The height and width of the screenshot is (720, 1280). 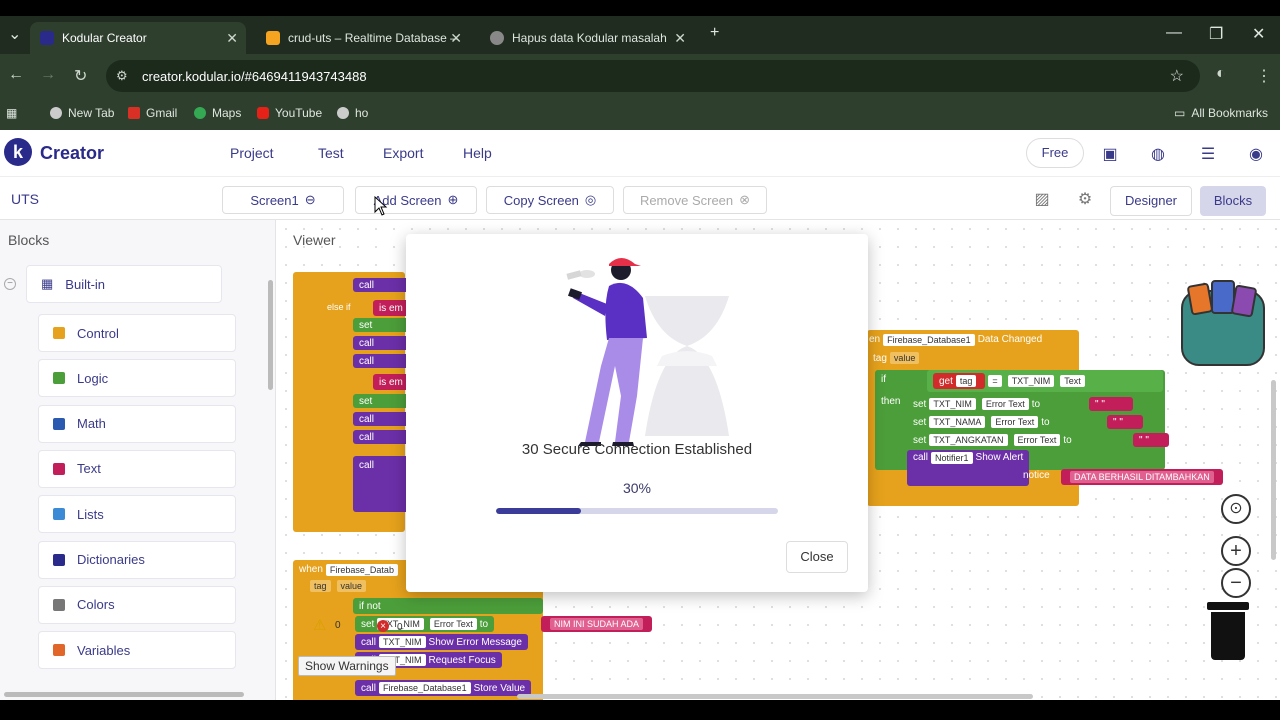 What do you see at coordinates (626, 311) in the screenshot?
I see `torso-shape` at bounding box center [626, 311].